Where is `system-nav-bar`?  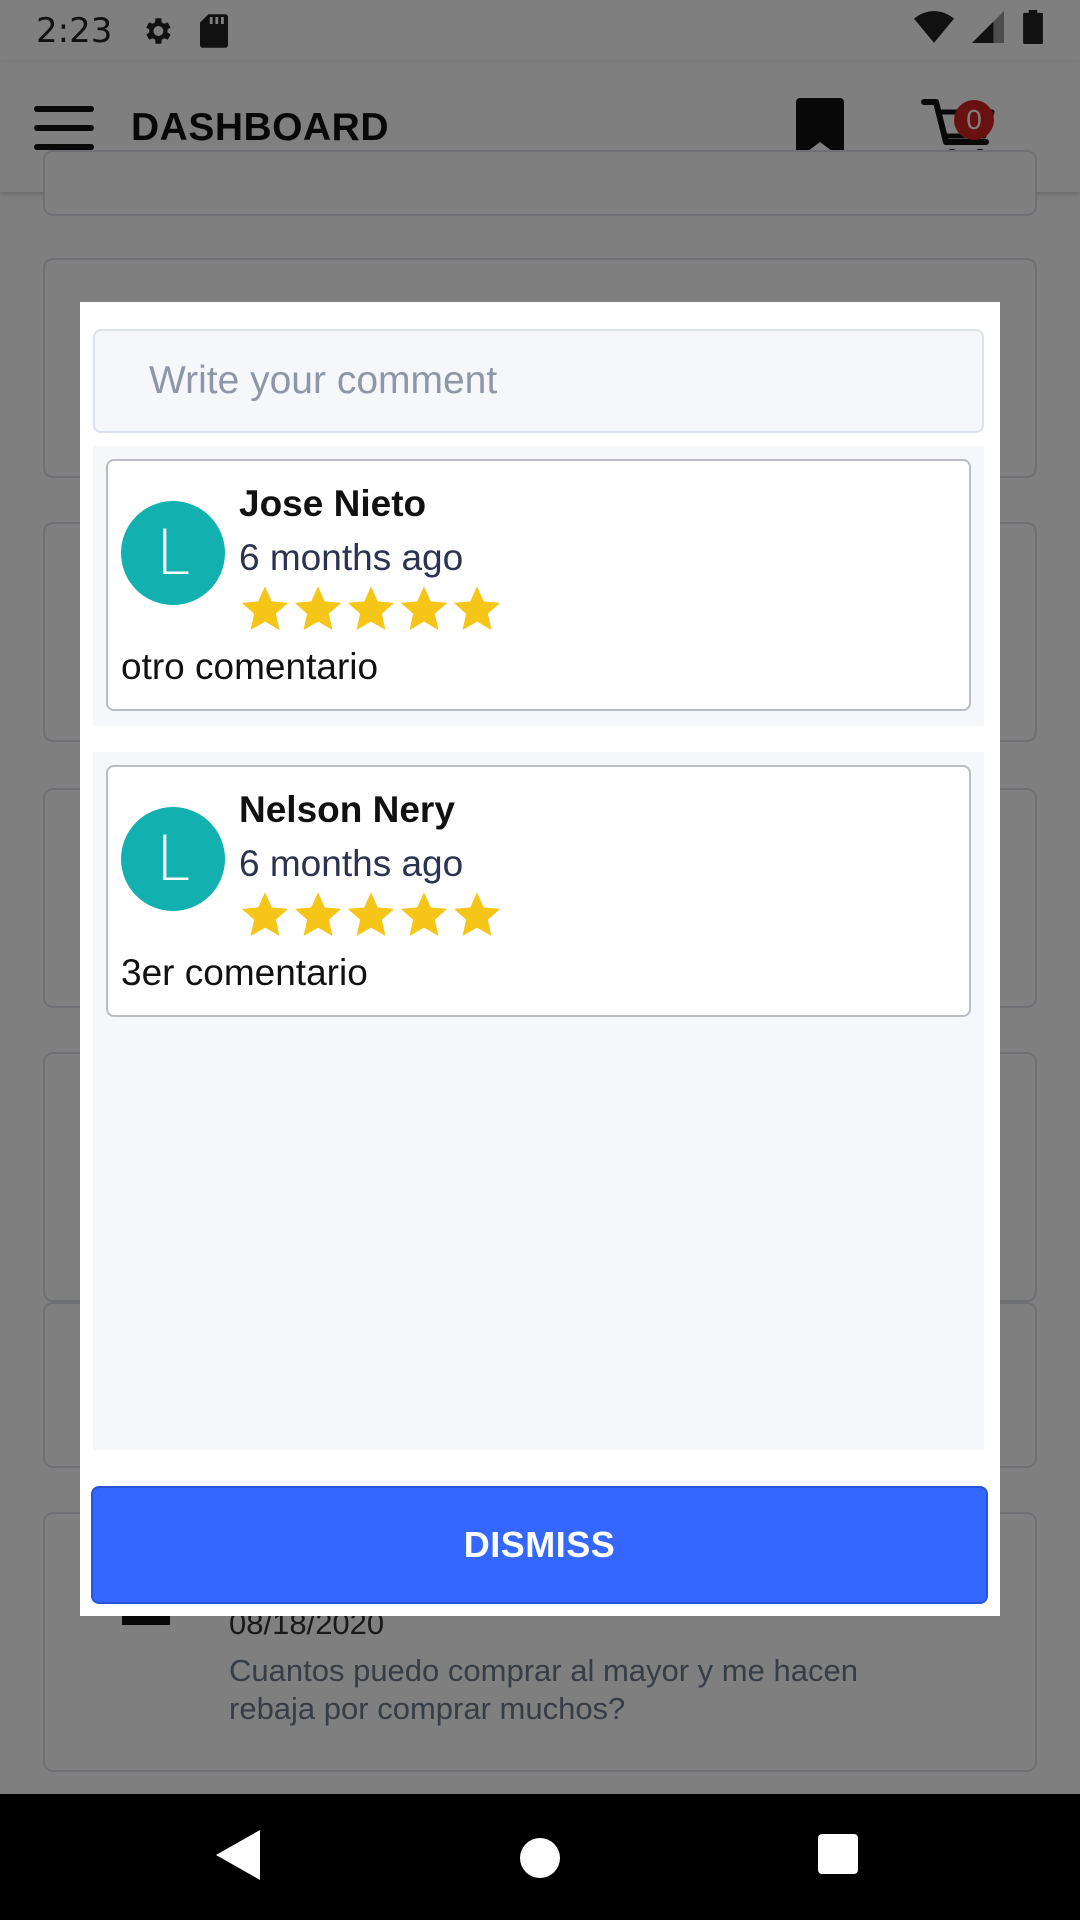 system-nav-bar is located at coordinates (540, 1857).